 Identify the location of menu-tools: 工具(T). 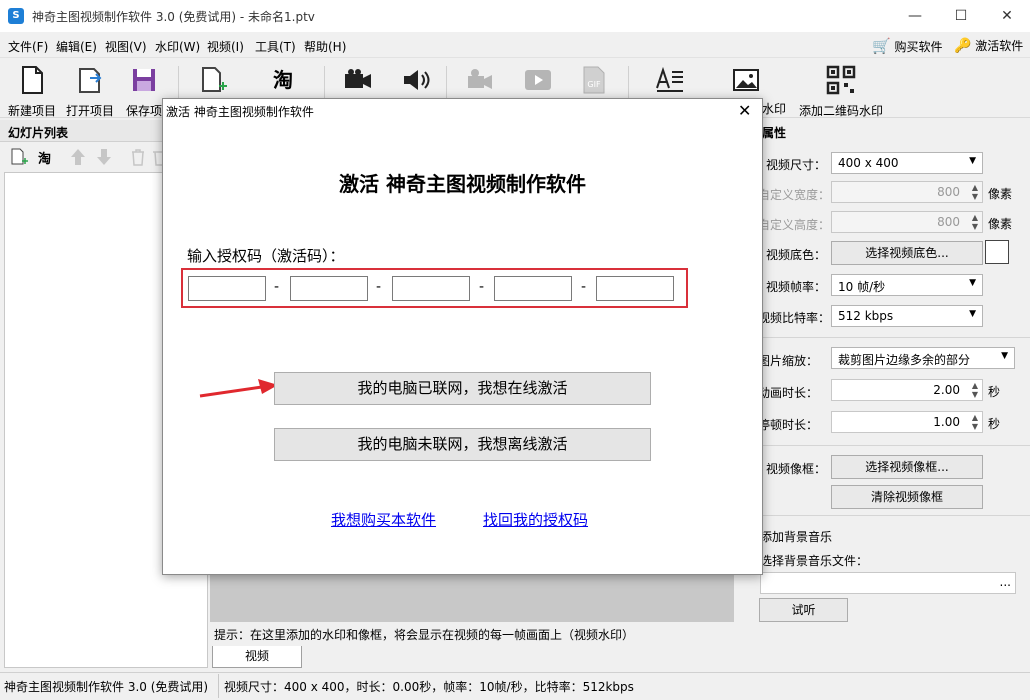
(275, 46).